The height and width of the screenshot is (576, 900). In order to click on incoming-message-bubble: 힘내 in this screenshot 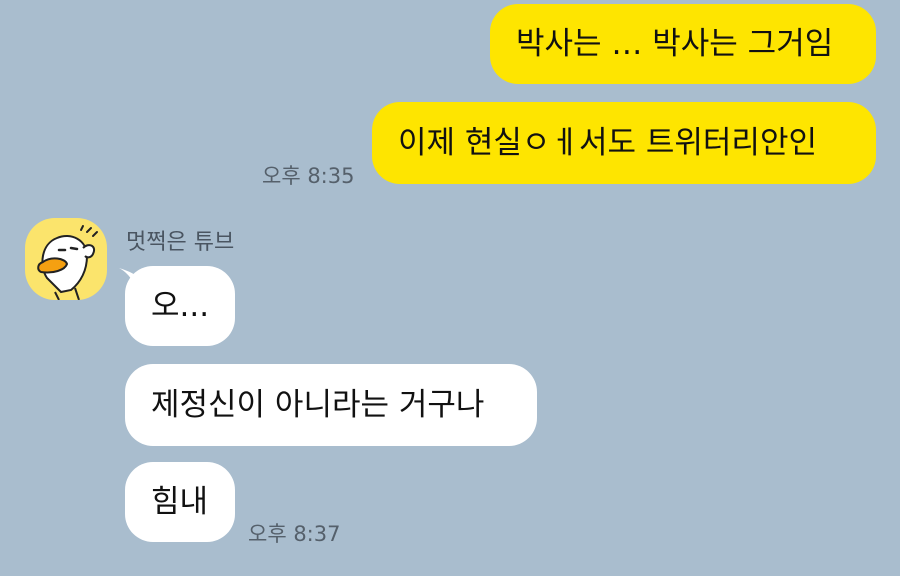, I will do `click(180, 502)`.